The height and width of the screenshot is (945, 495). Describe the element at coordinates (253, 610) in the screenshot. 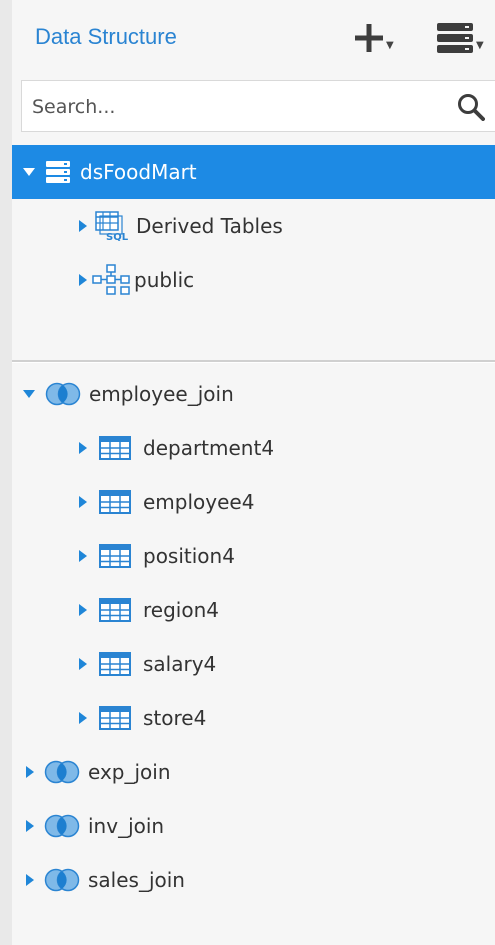

I see `tree-node-table: region4` at that location.